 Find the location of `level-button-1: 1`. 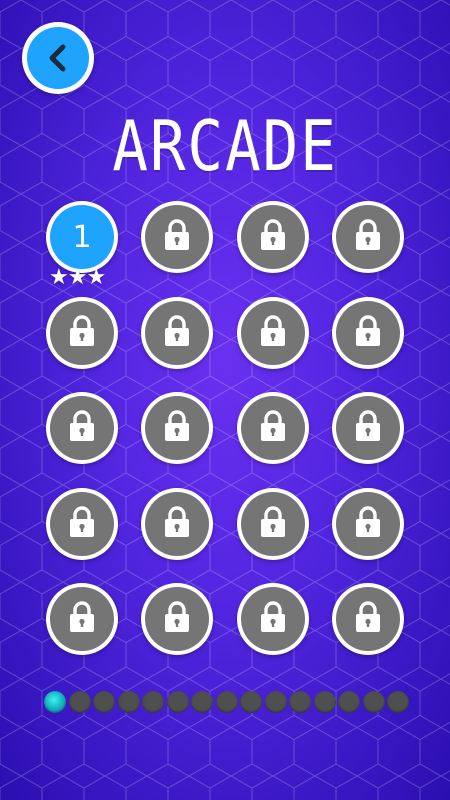

level-button-1: 1 is located at coordinates (82, 237).